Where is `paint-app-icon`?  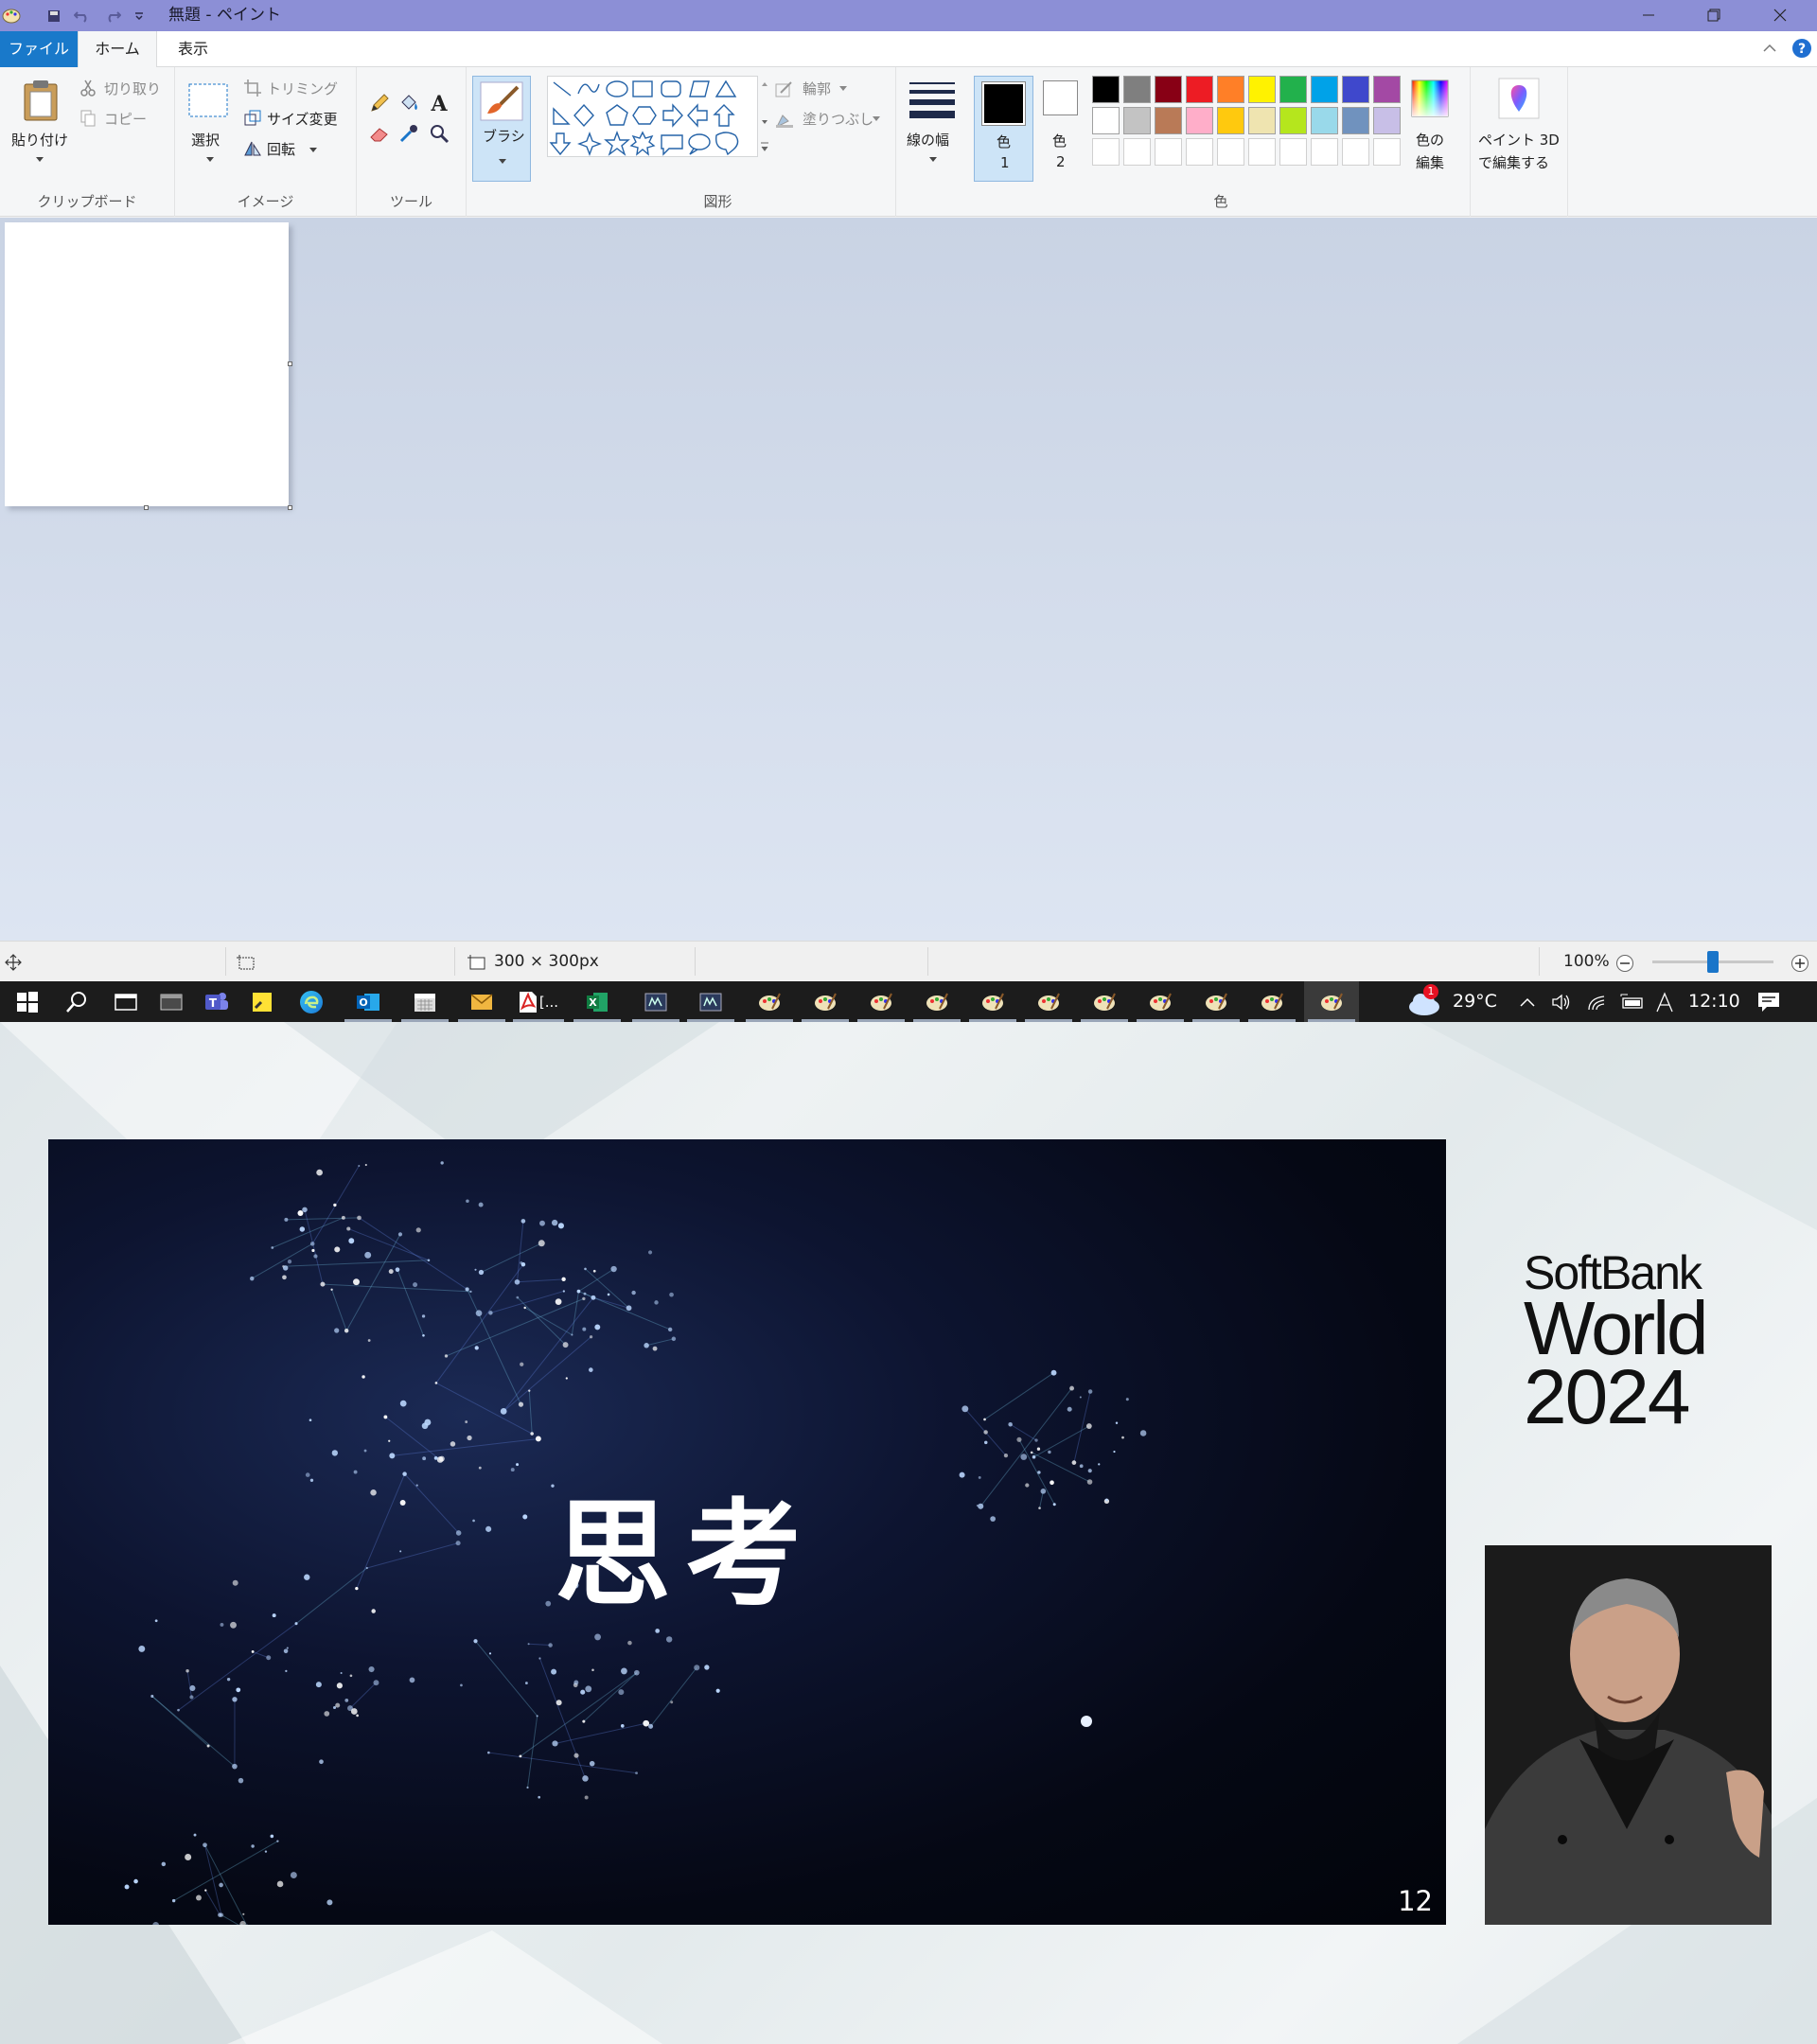 paint-app-icon is located at coordinates (12, 15).